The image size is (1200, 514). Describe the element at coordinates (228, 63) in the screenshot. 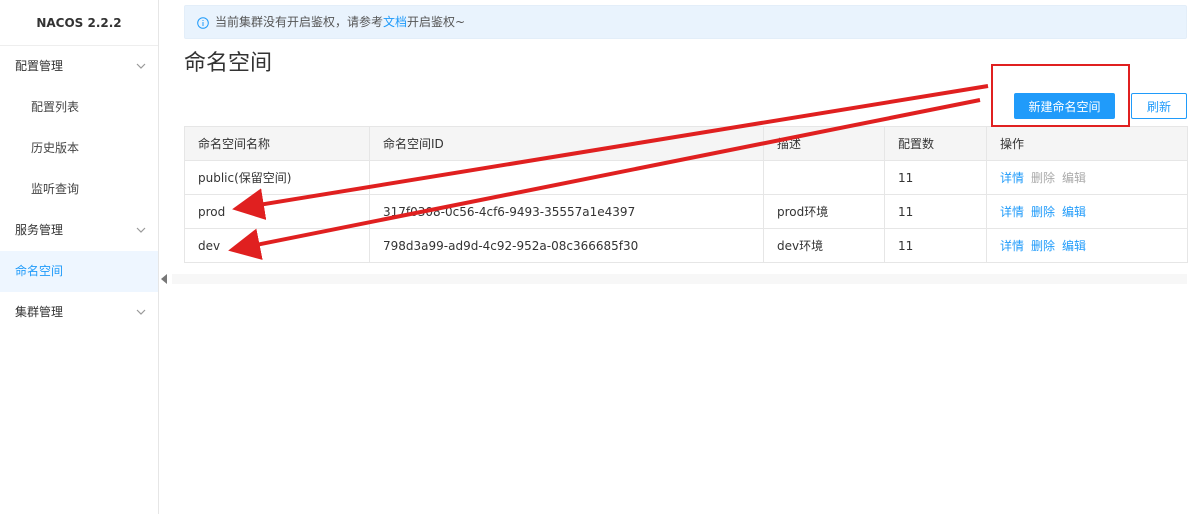

I see `page-title: 命名空间` at that location.